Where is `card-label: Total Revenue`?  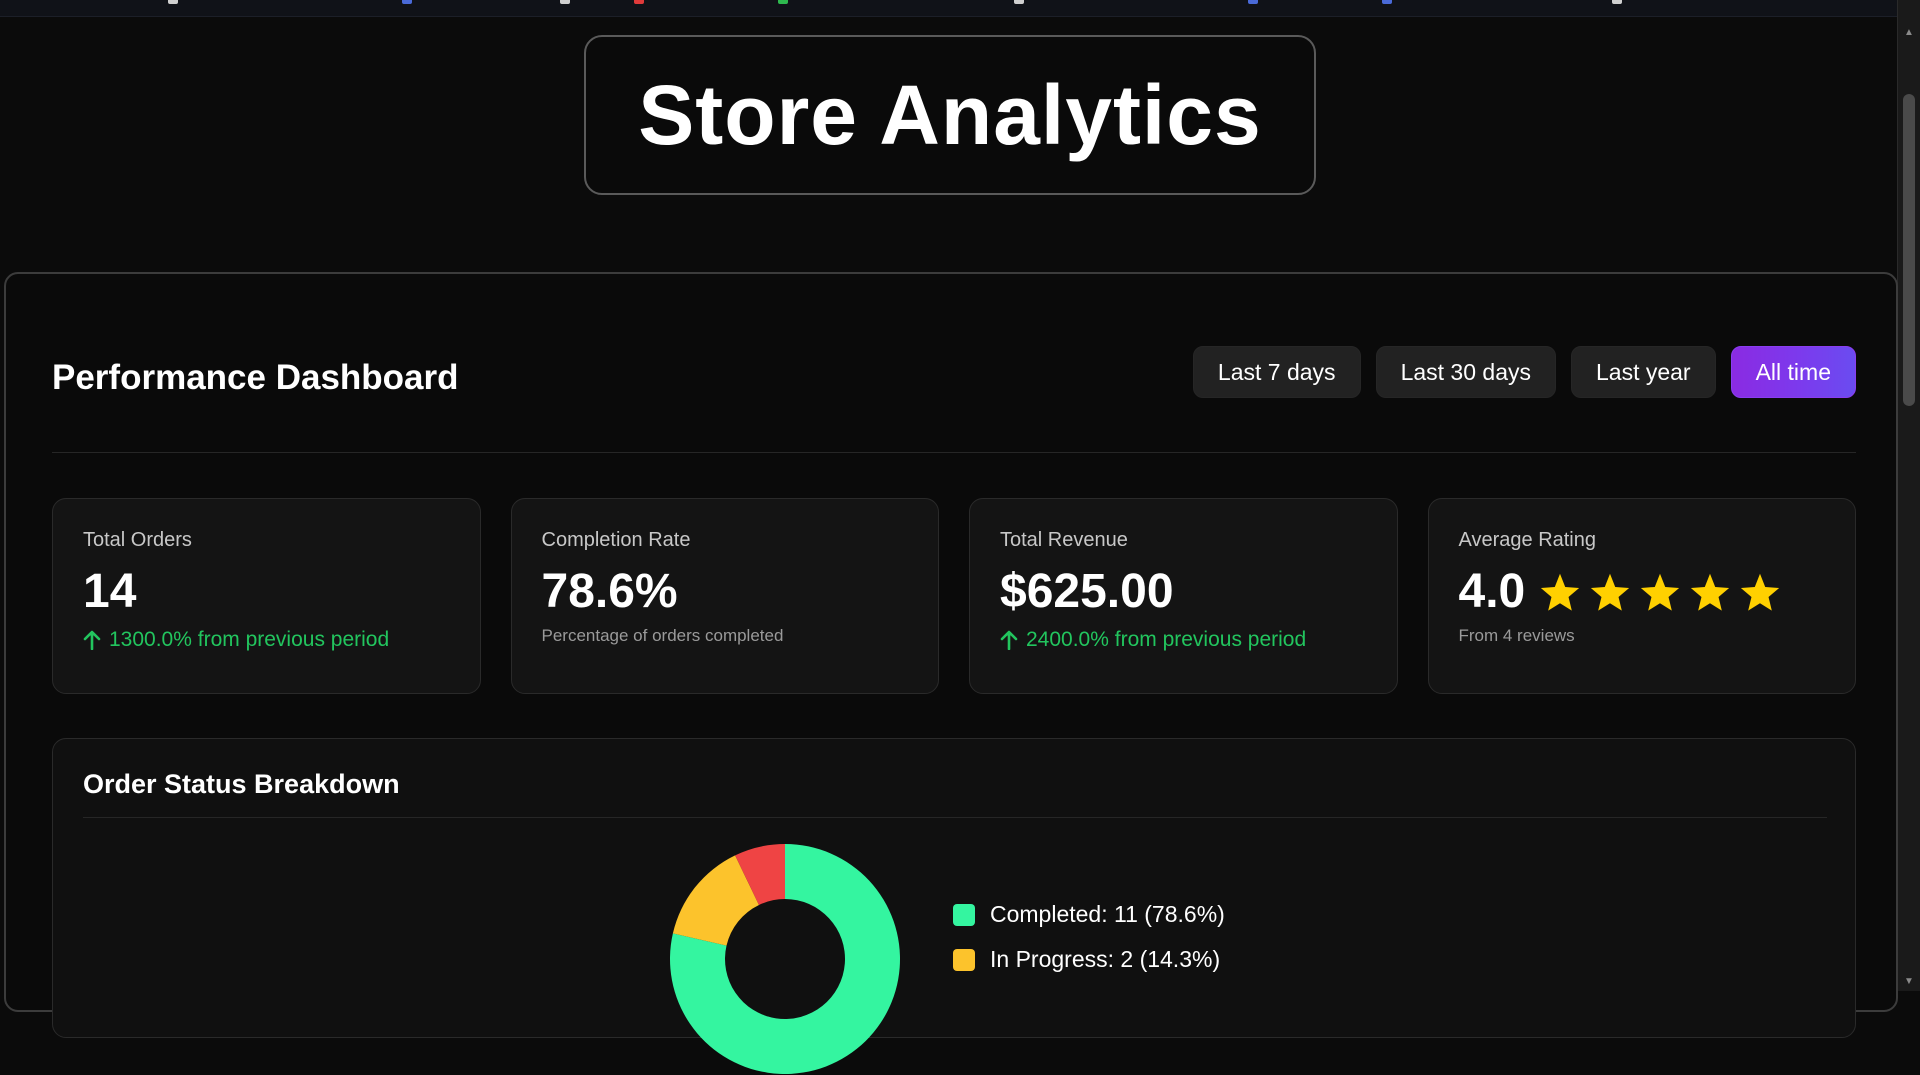
card-label: Total Revenue is located at coordinates (1064, 540).